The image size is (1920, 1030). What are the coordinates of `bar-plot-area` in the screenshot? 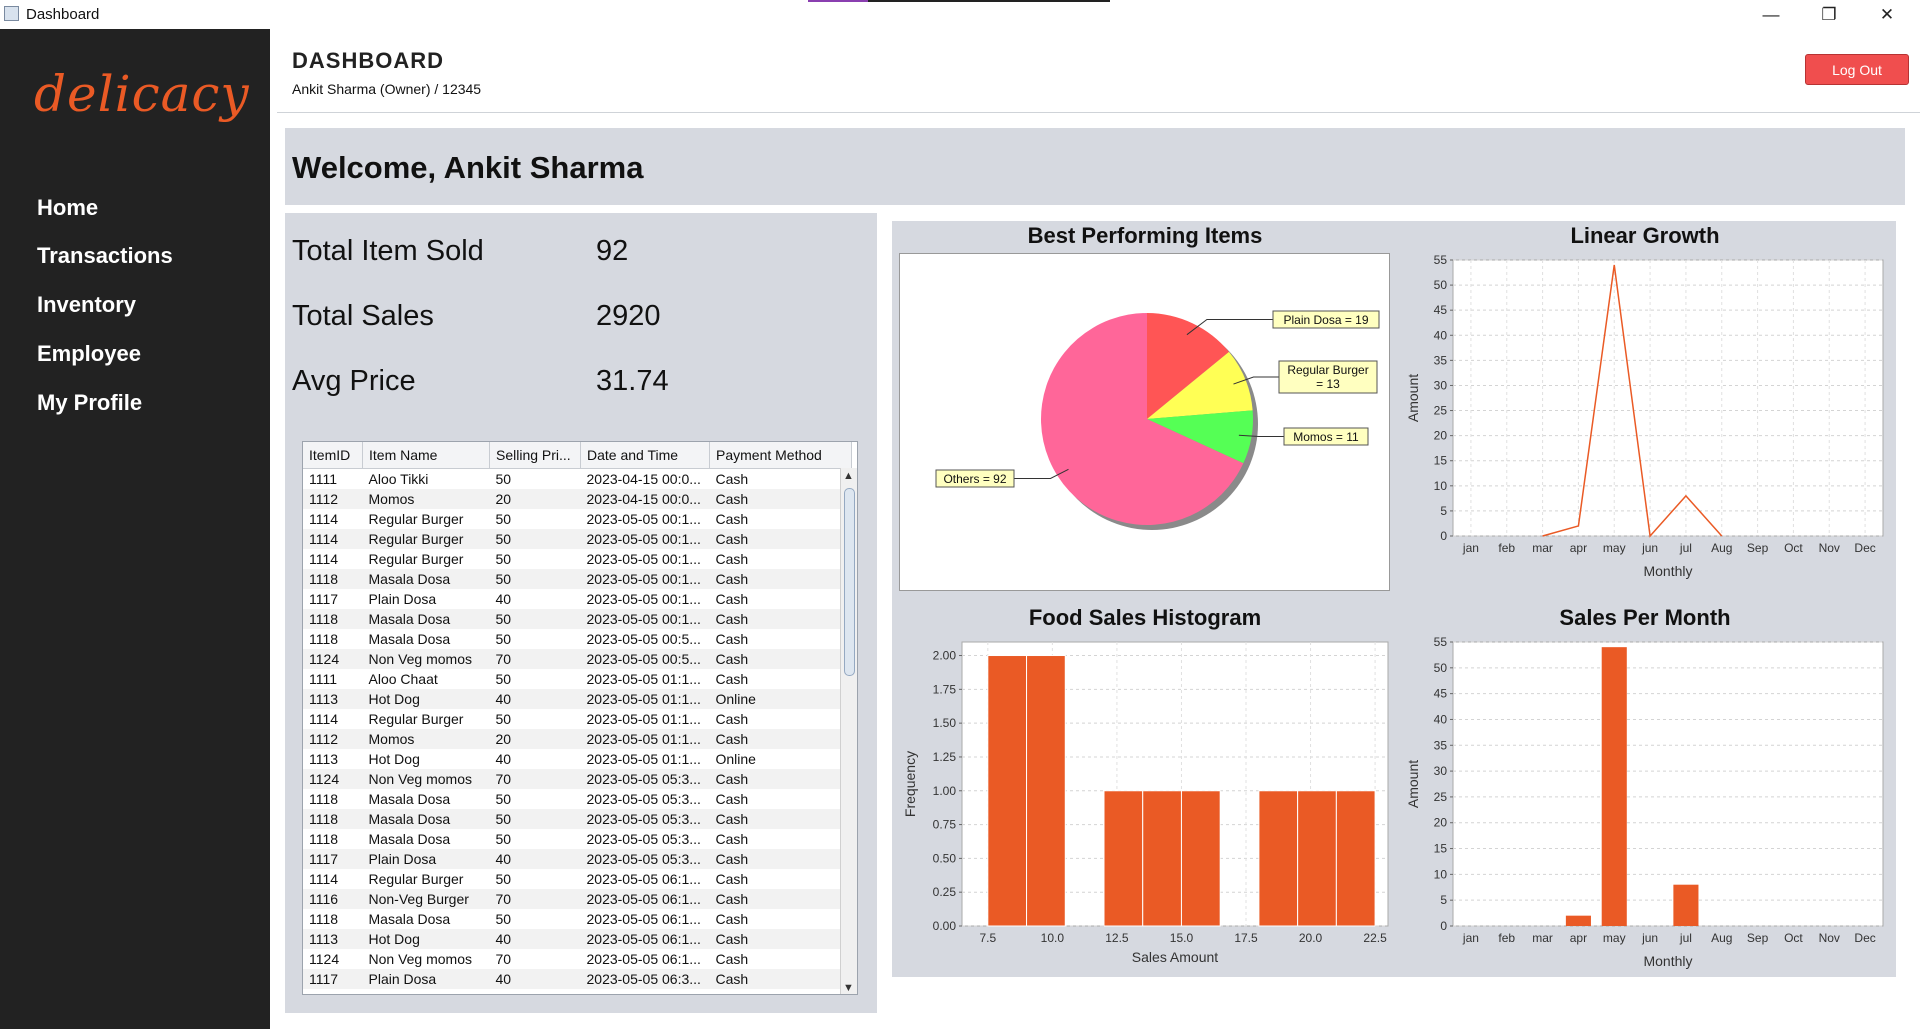 It's located at (1668, 784).